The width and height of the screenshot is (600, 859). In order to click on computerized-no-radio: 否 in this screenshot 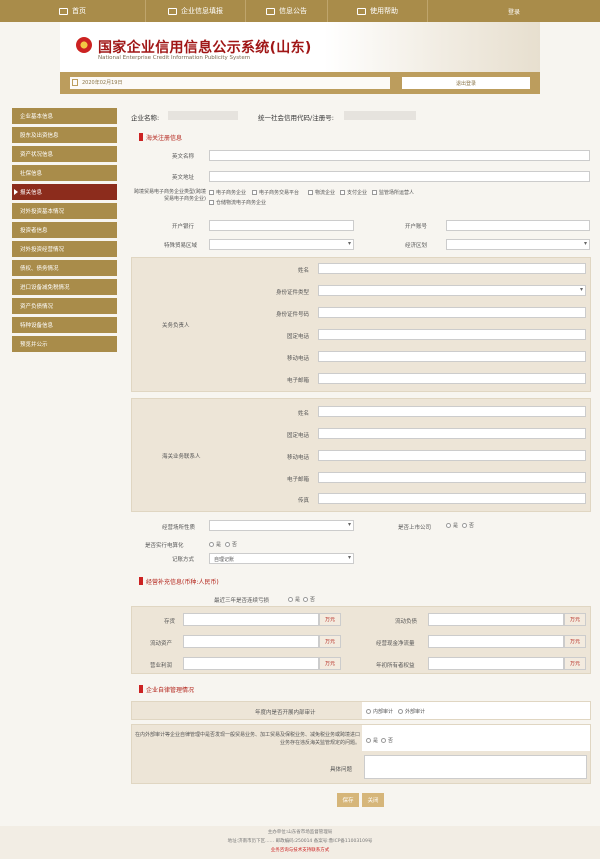, I will do `click(231, 544)`.